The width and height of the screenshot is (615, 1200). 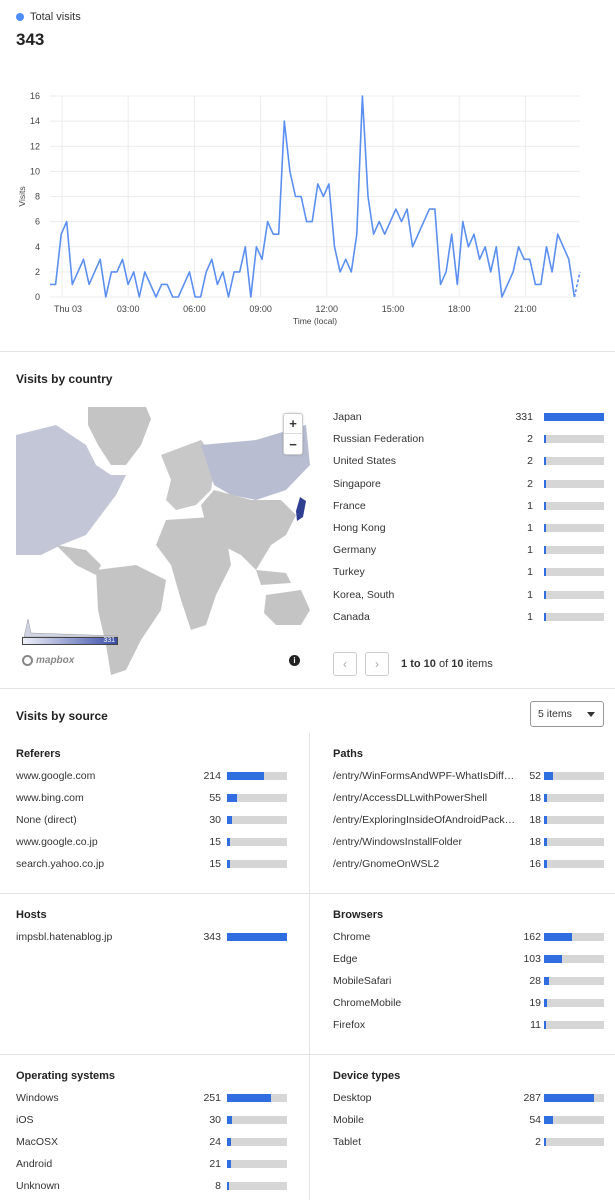 I want to click on list-item: www.google.co.jp 15, so click(x=153, y=842).